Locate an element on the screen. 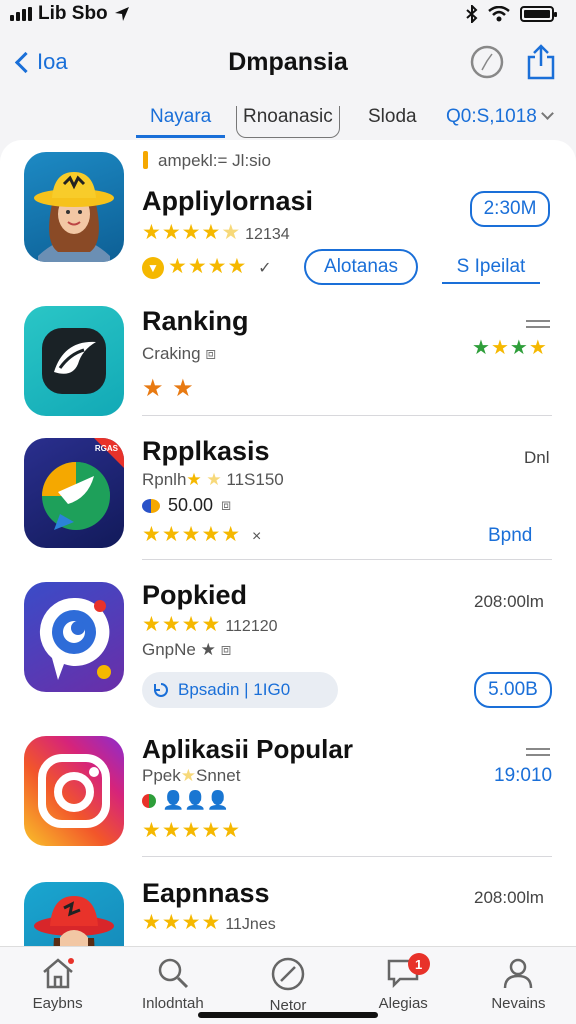 This screenshot has width=576, height=1024. app-icon-eapnnass is located at coordinates (74, 914).